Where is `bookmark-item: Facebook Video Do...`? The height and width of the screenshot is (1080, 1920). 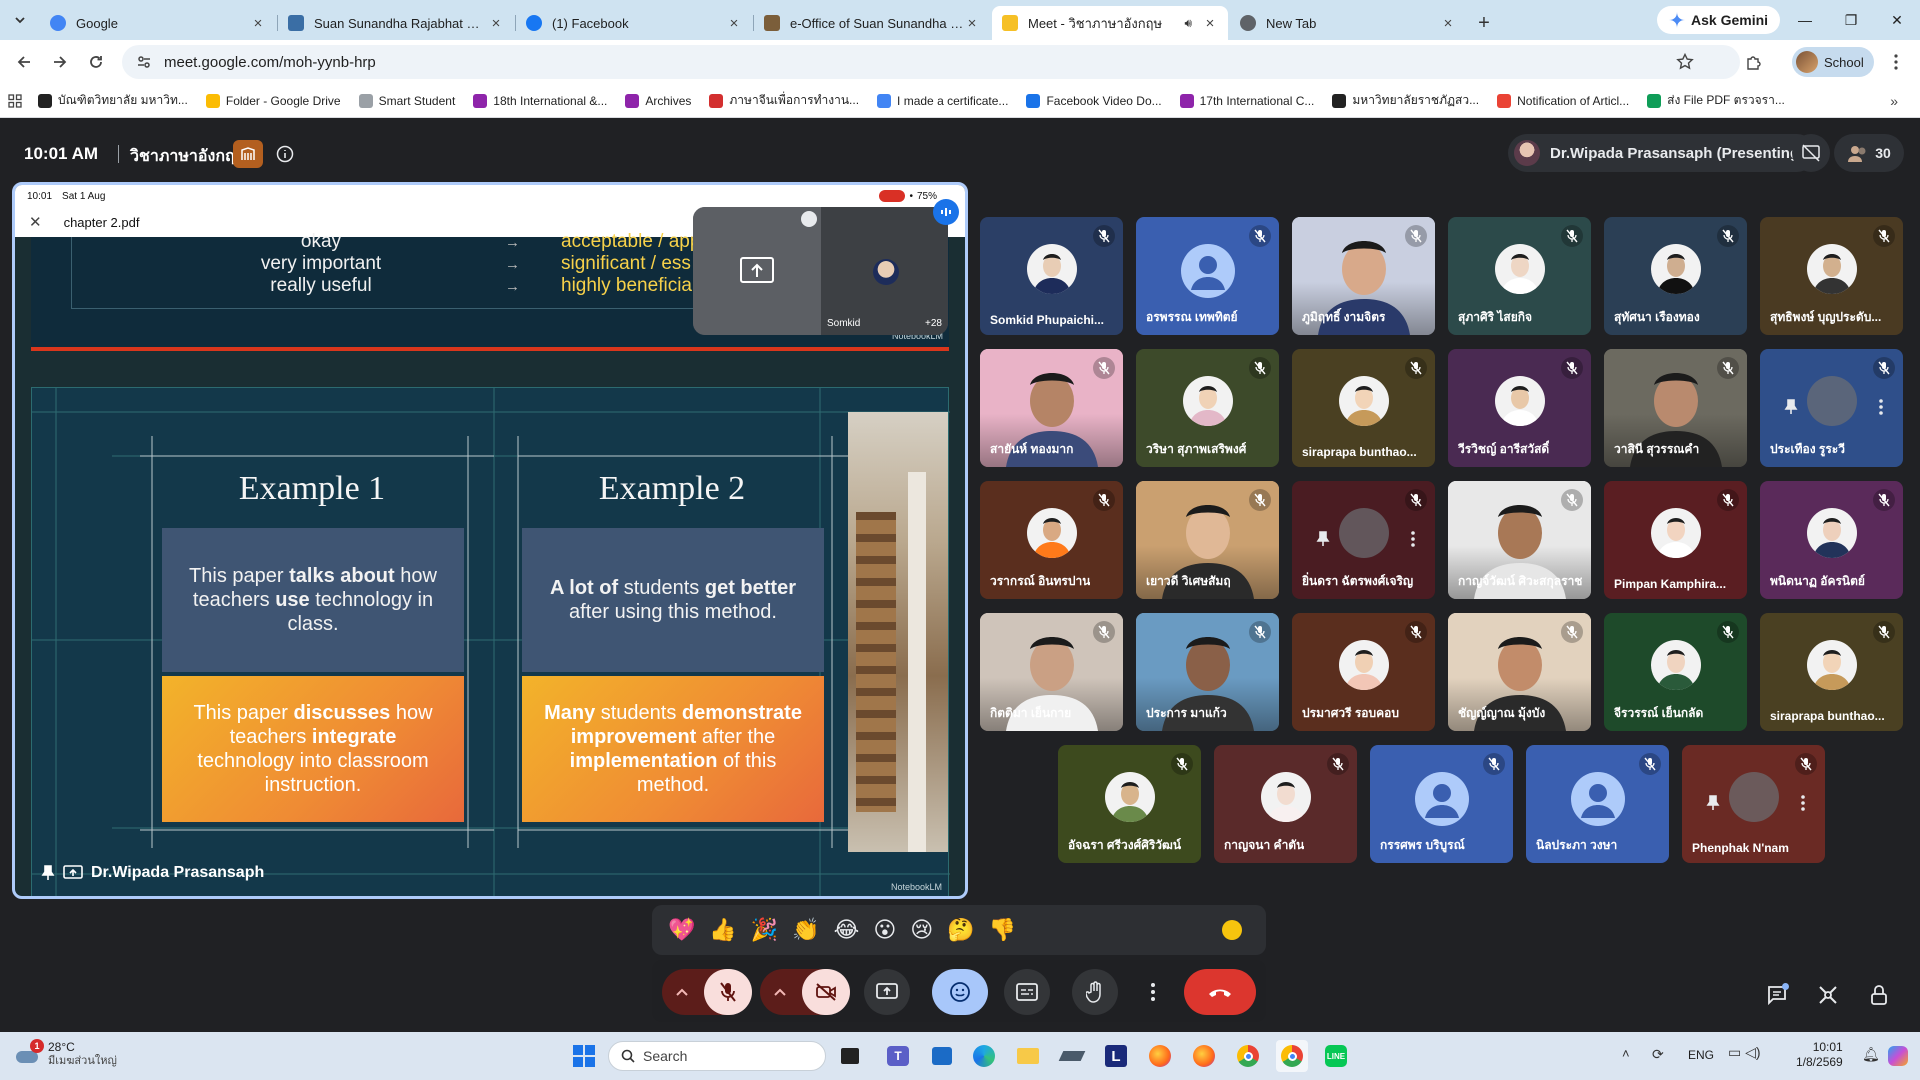 bookmark-item: Facebook Video Do... is located at coordinates (1094, 100).